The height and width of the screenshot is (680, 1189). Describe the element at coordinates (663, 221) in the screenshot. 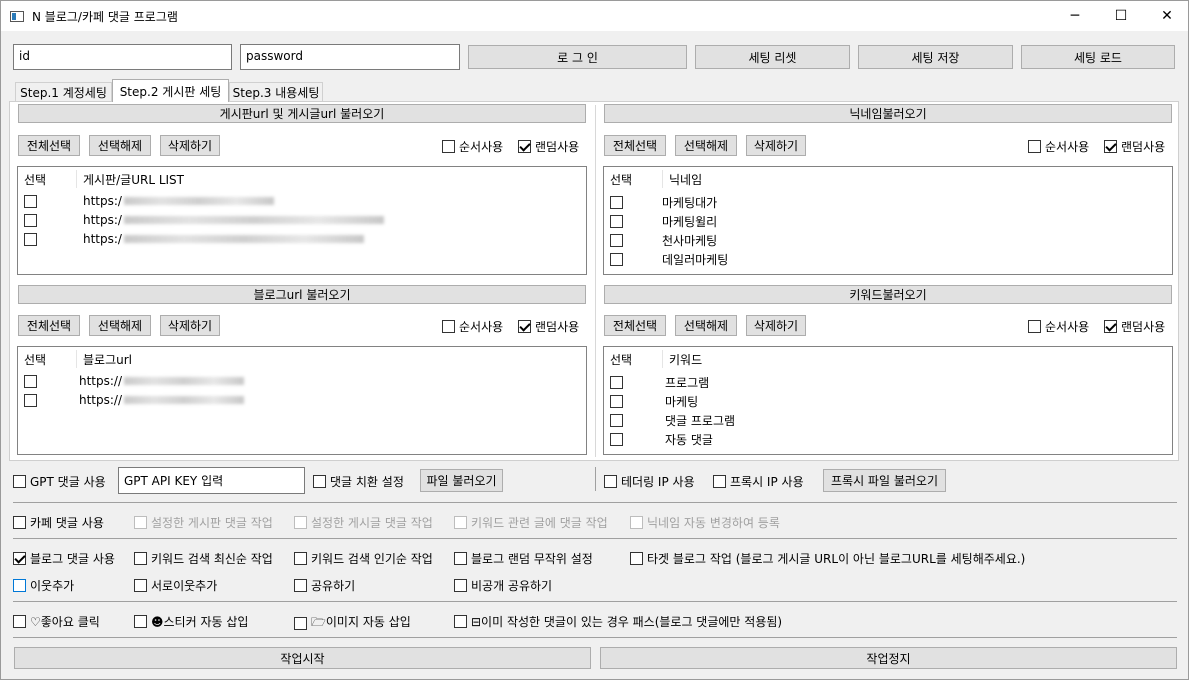

I see `list-item: 마케팅윌리` at that location.